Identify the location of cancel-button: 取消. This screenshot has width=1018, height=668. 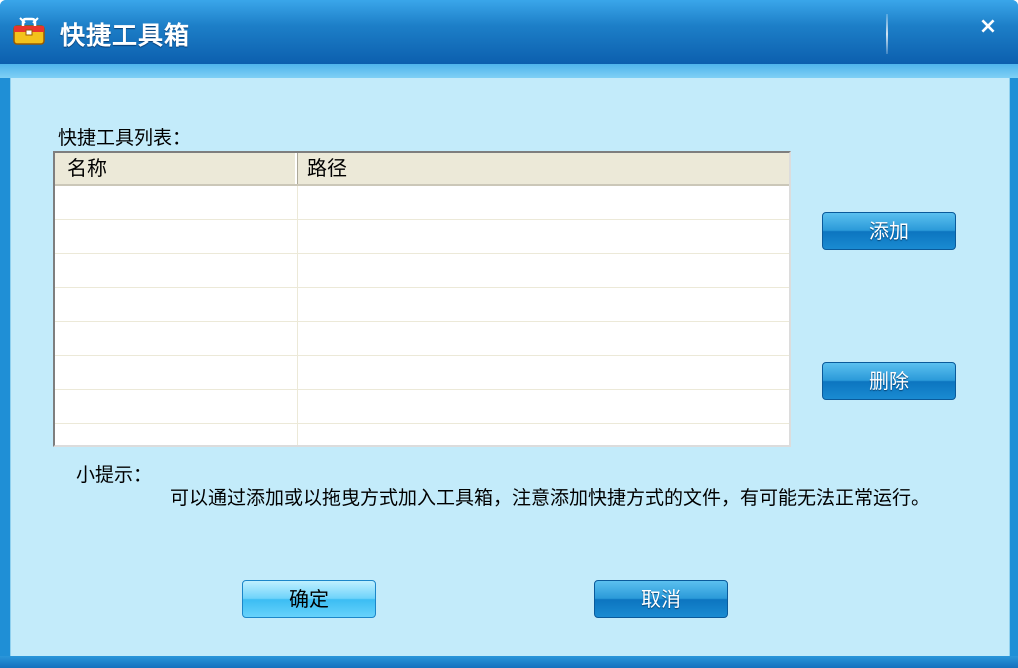
(661, 599).